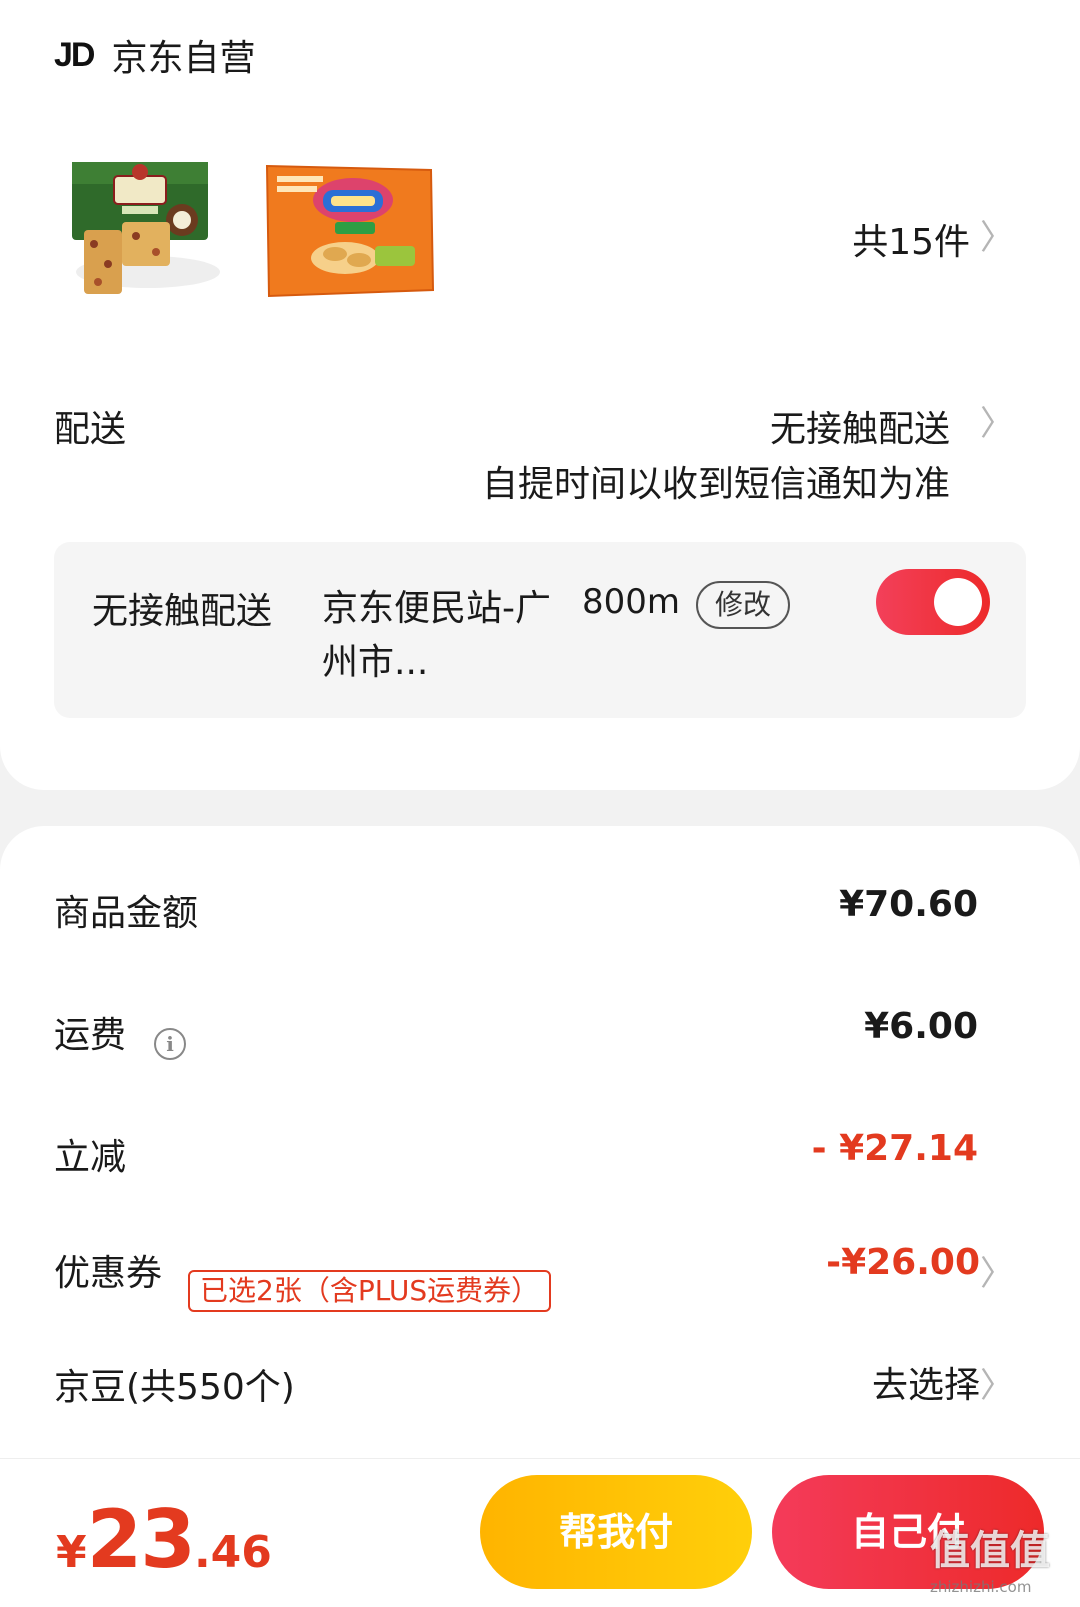 The width and height of the screenshot is (1080, 1607). I want to click on beans-label: 京豆(共550个), so click(174, 1387).